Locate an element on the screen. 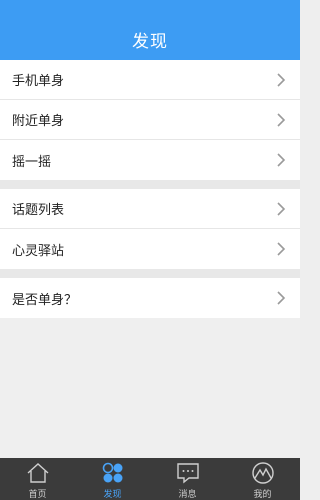  menu-group-3: 是否单身？ is located at coordinates (150, 298).